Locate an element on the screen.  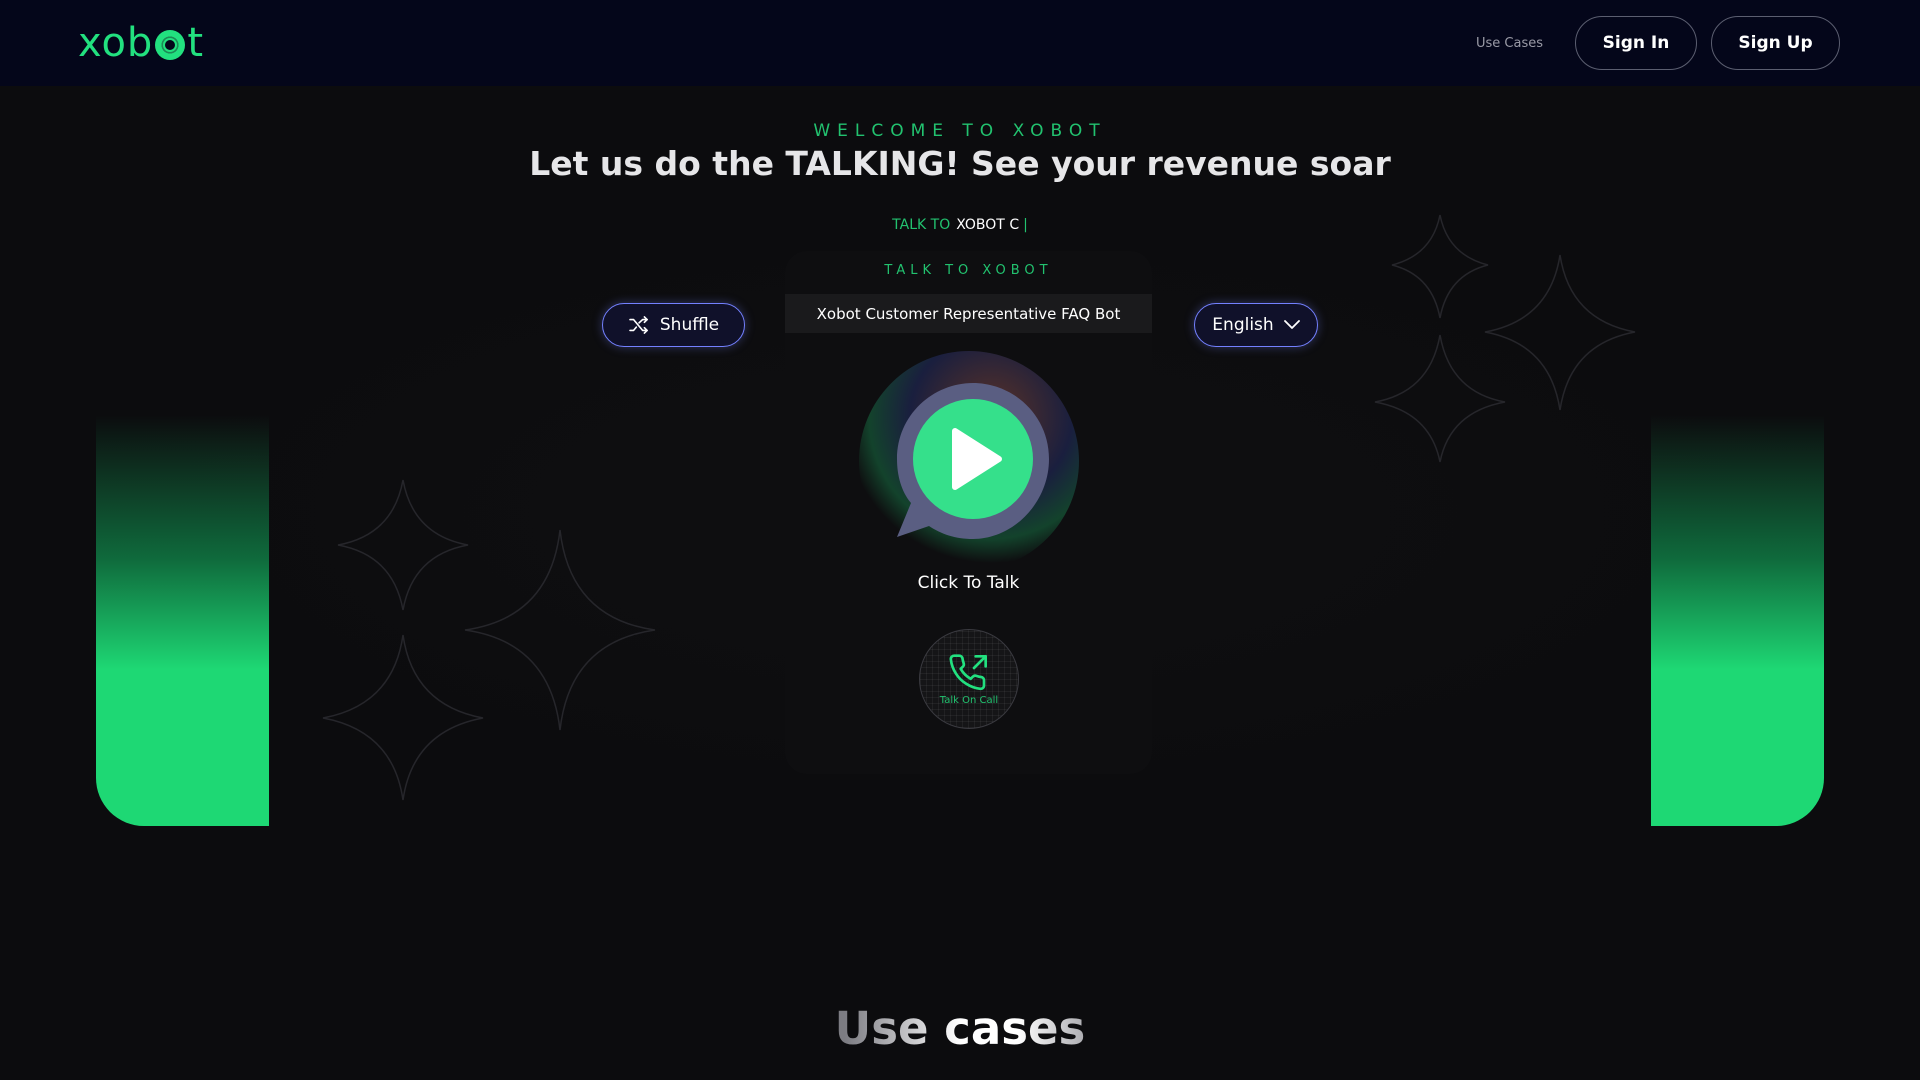
click-to-talk-label: Click To Talk is located at coordinates (968, 583).